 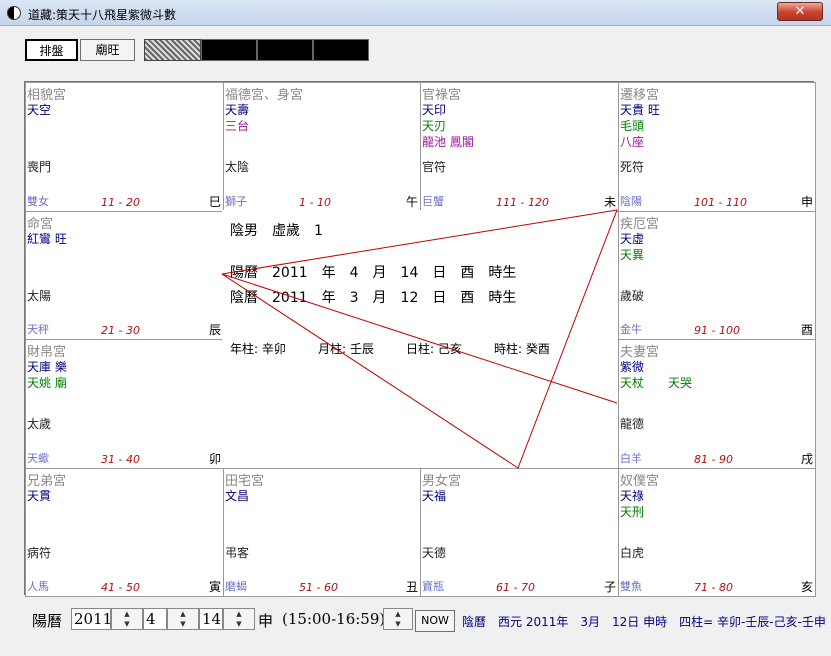 I want to click on day-spinner: ▲ ▼, so click(x=239, y=619).